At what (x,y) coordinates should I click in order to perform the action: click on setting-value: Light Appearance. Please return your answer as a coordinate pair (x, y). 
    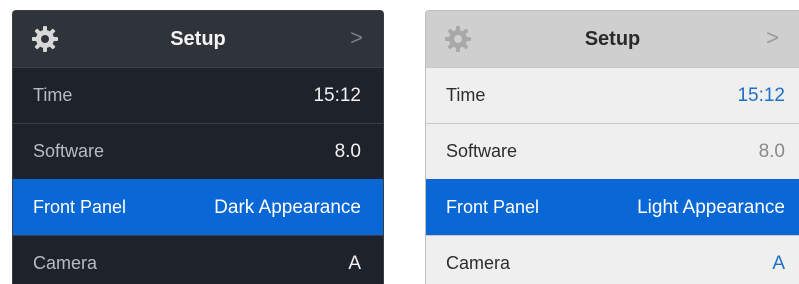
    Looking at the image, I should click on (711, 207).